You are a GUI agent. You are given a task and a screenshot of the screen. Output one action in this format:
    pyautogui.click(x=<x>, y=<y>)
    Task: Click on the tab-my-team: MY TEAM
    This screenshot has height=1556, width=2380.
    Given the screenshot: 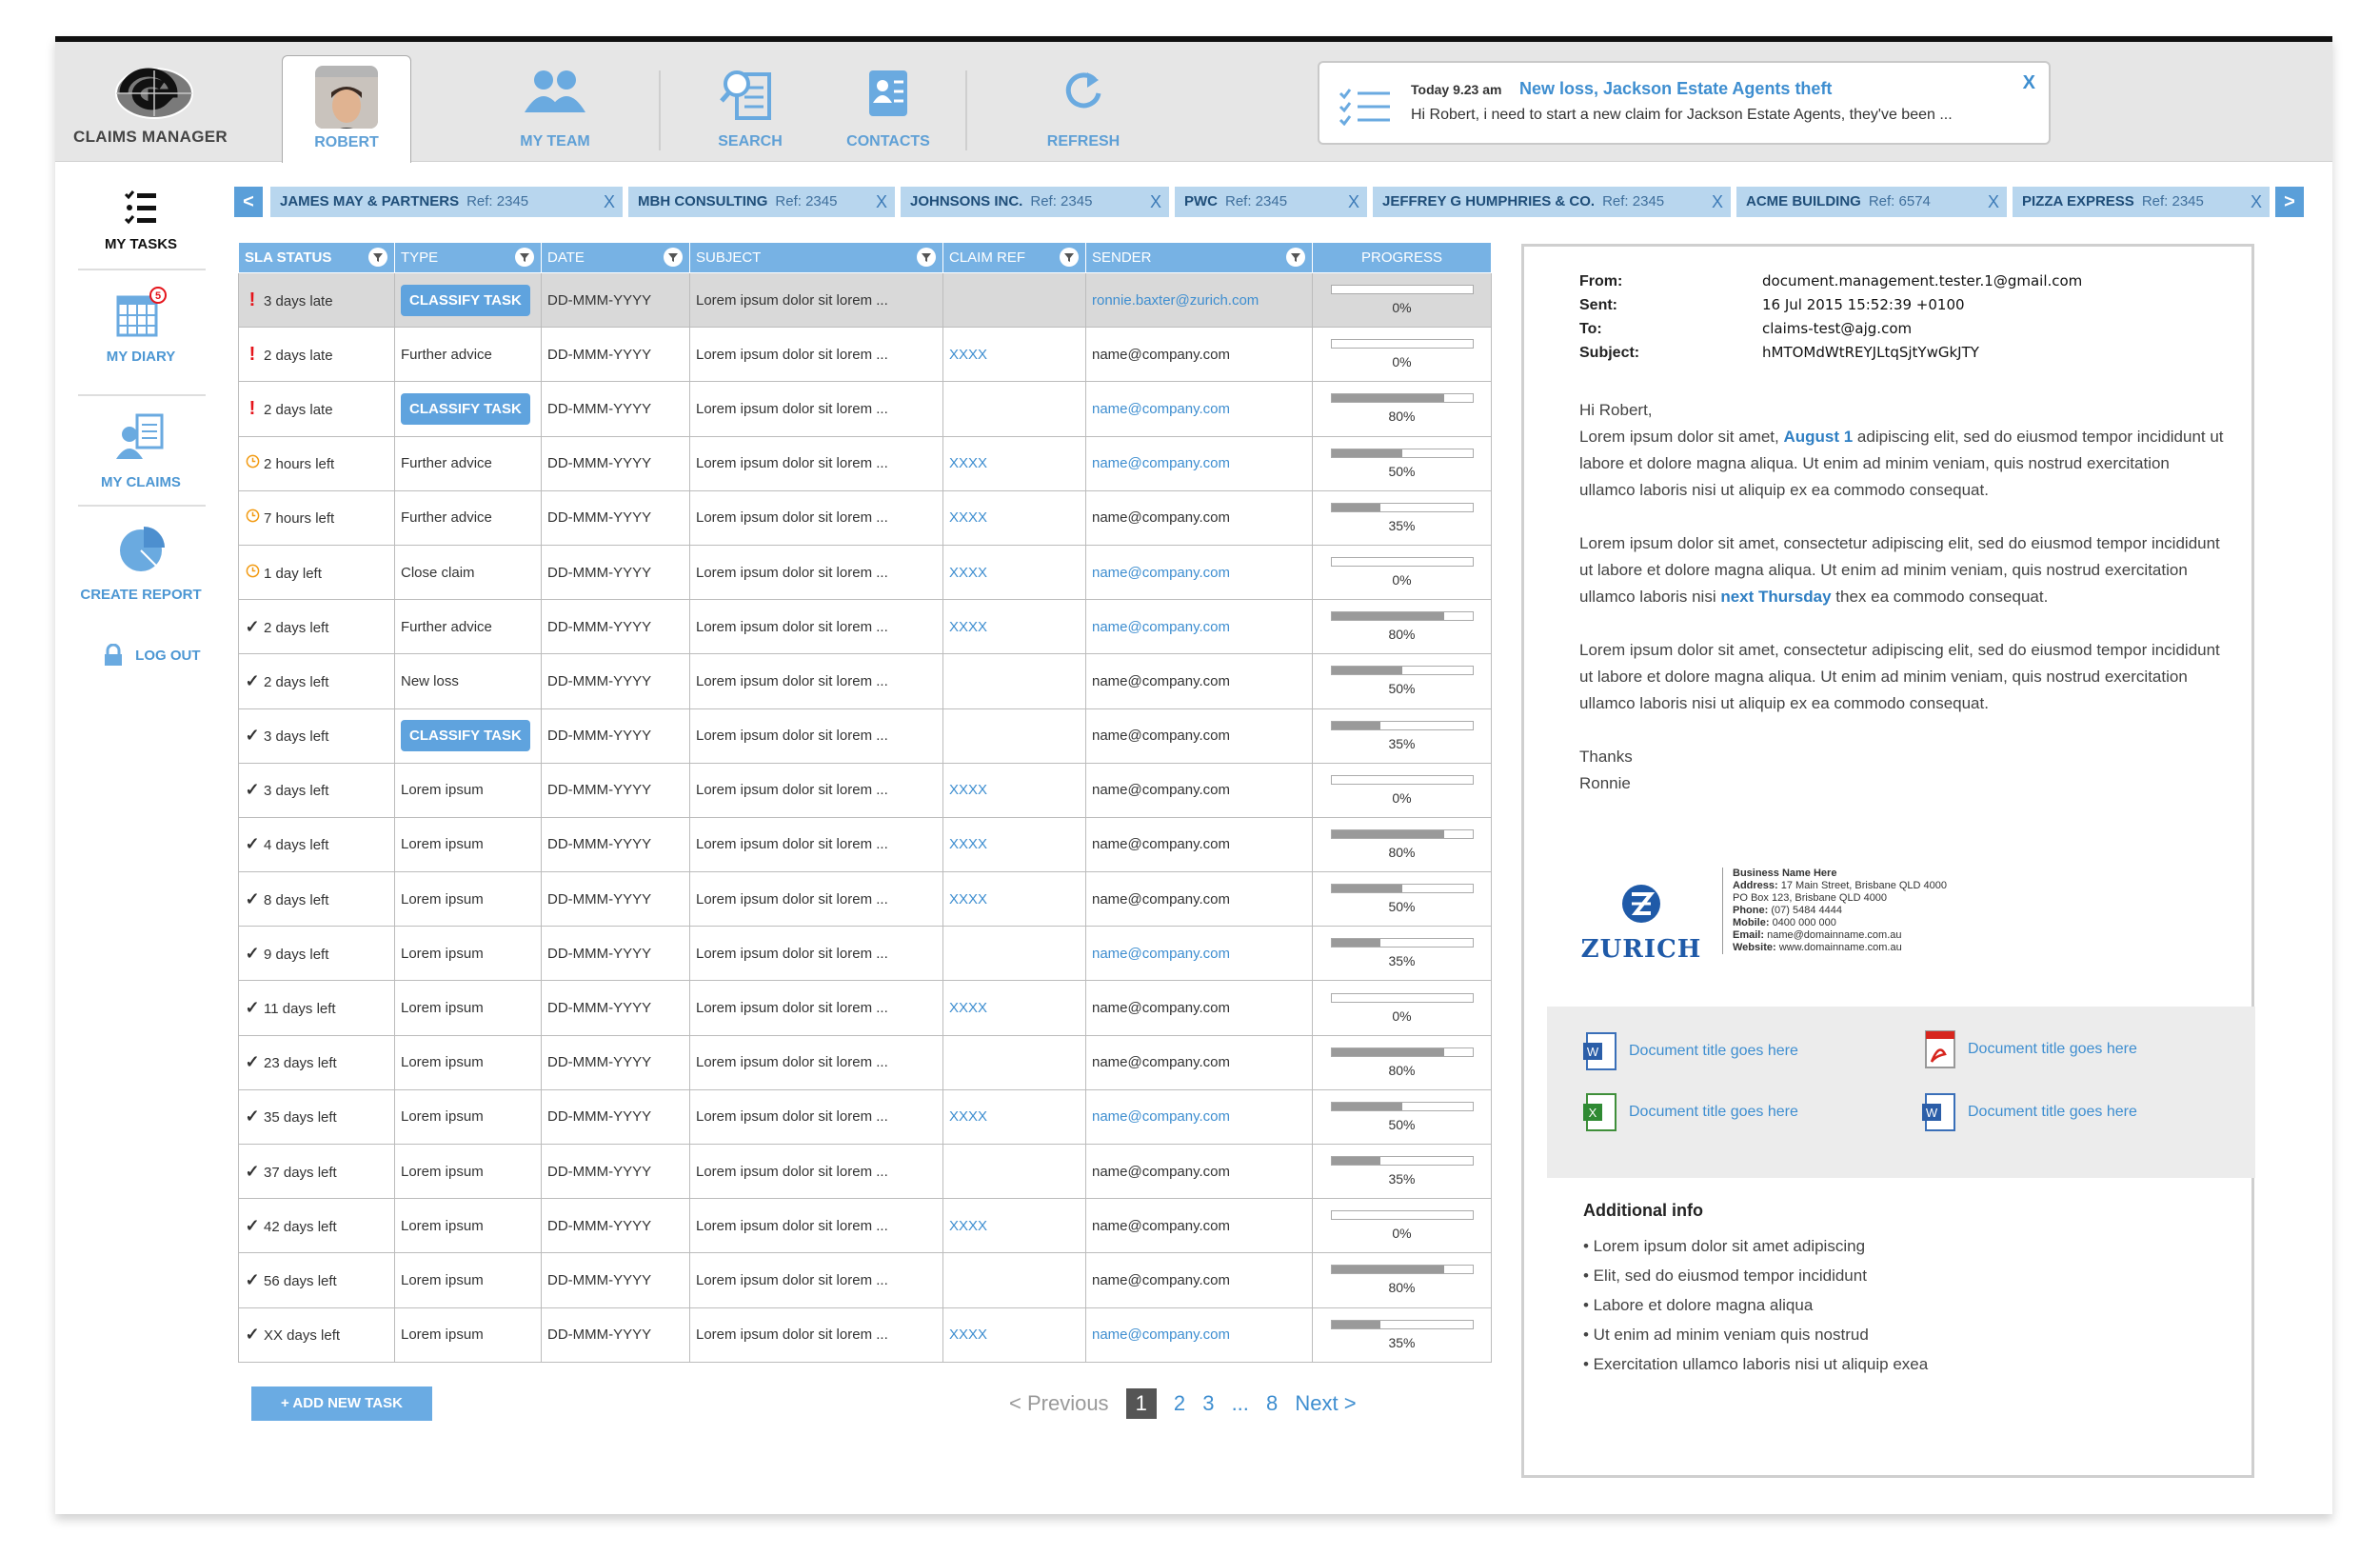 What is the action you would take?
    pyautogui.click(x=555, y=109)
    